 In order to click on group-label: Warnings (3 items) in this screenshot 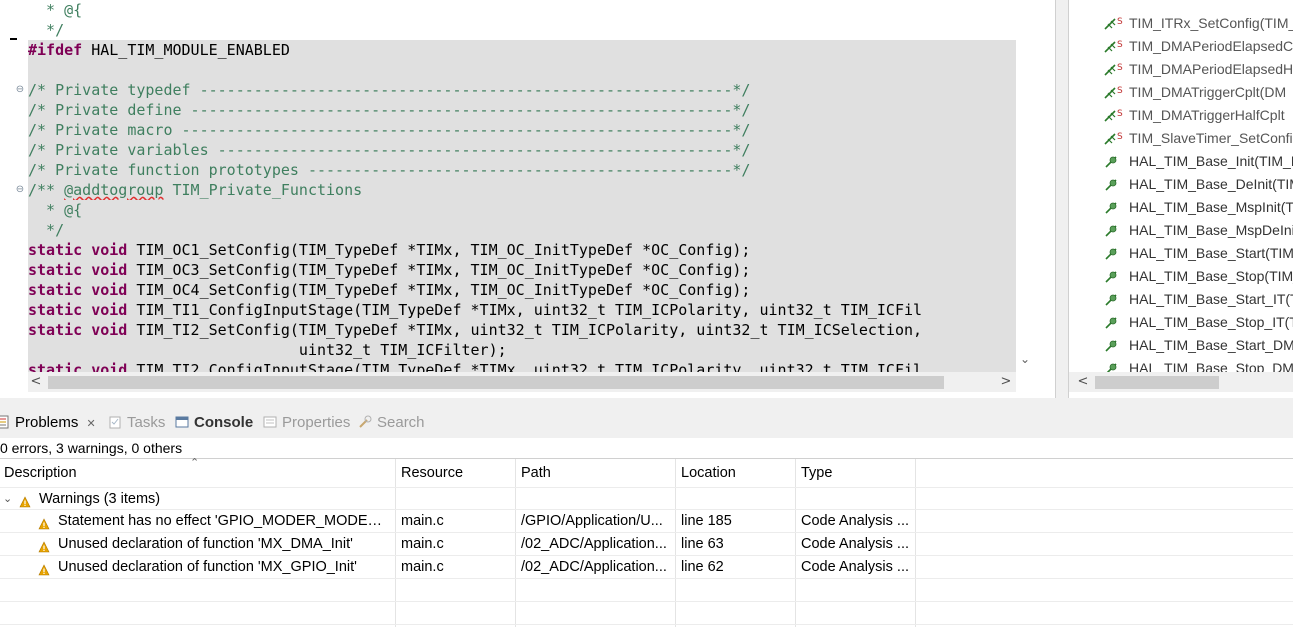, I will do `click(100, 499)`.